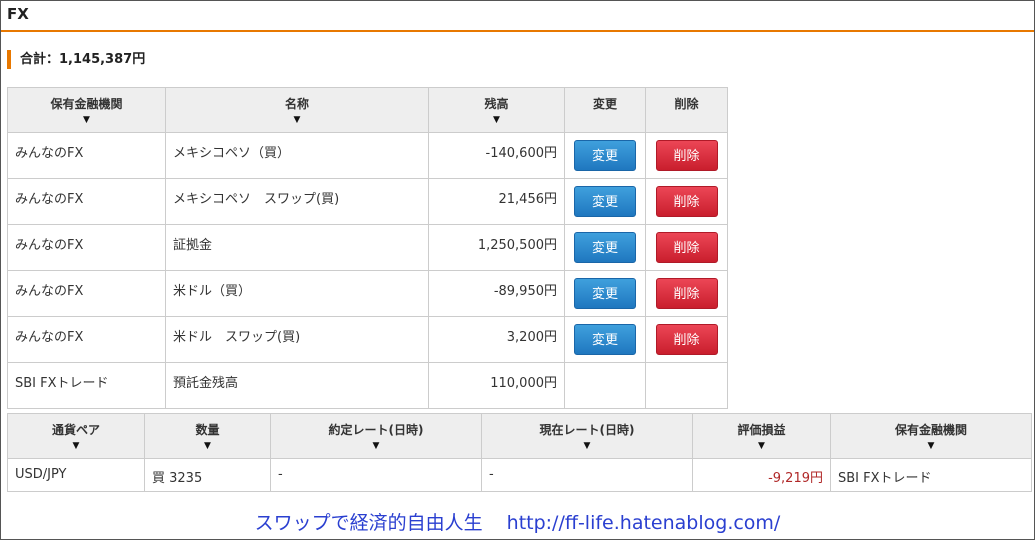 The image size is (1035, 540). I want to click on cell-current-rate: -, so click(587, 475).